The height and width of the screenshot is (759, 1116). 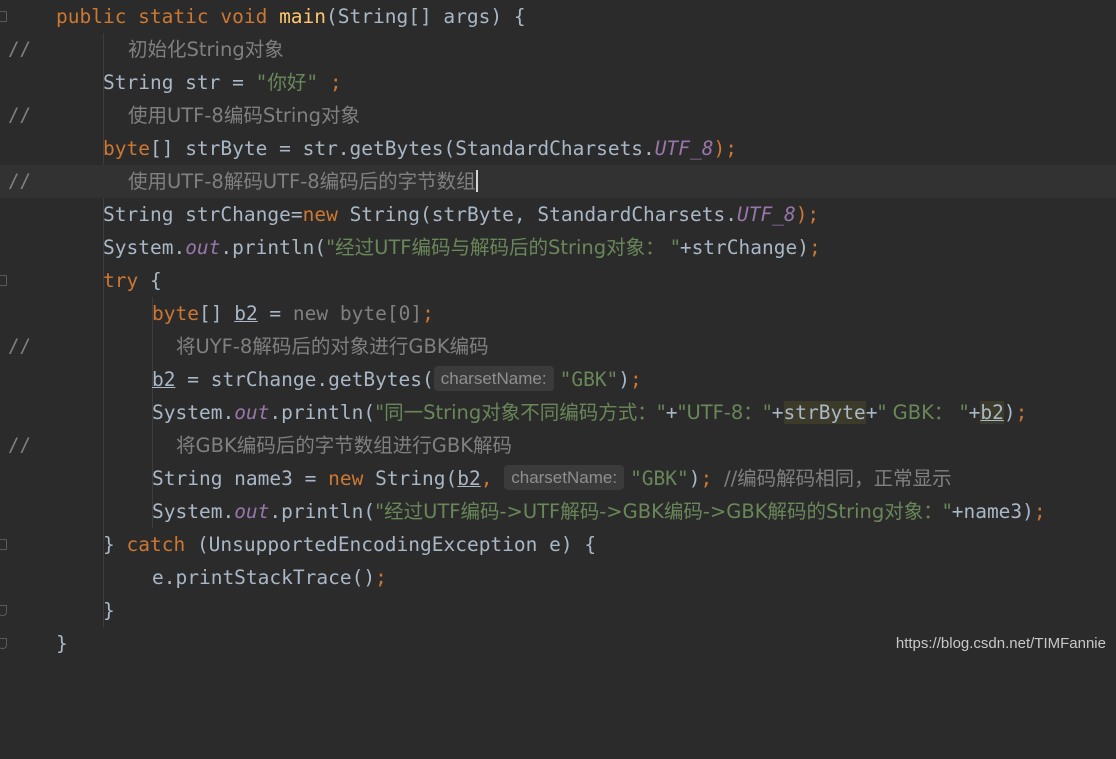 What do you see at coordinates (520, 412) in the screenshot?
I see `code-token: "同一String对象不同编码方式："` at bounding box center [520, 412].